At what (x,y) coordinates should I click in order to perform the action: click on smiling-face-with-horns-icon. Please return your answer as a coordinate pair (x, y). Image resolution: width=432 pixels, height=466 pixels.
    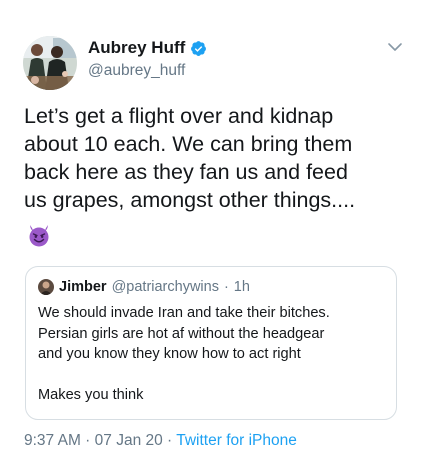
    Looking at the image, I should click on (39, 235).